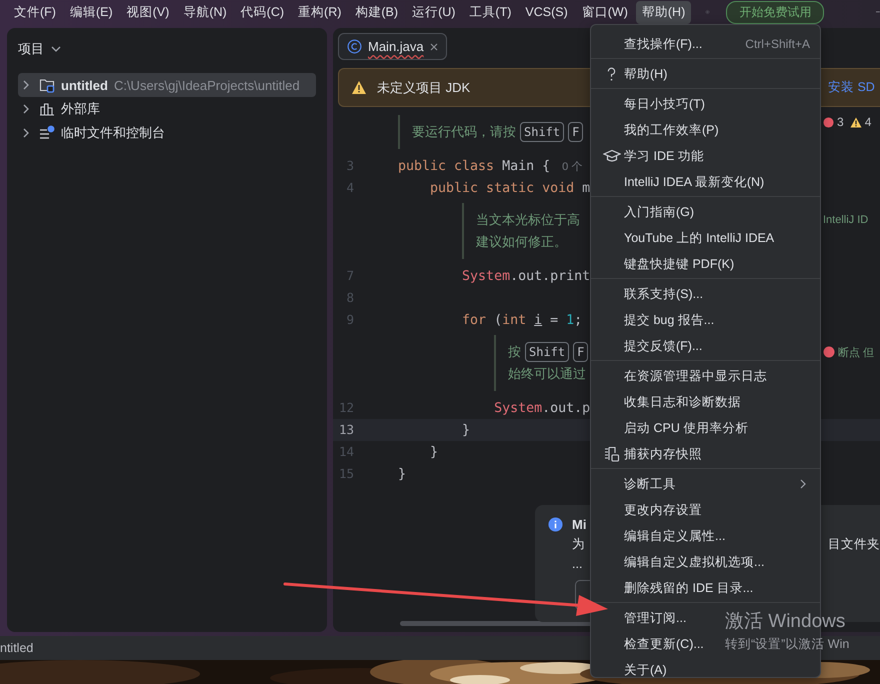 The width and height of the screenshot is (880, 684). Describe the element at coordinates (376, 12) in the screenshot. I see `menu-bar-item: 构建(B)` at that location.